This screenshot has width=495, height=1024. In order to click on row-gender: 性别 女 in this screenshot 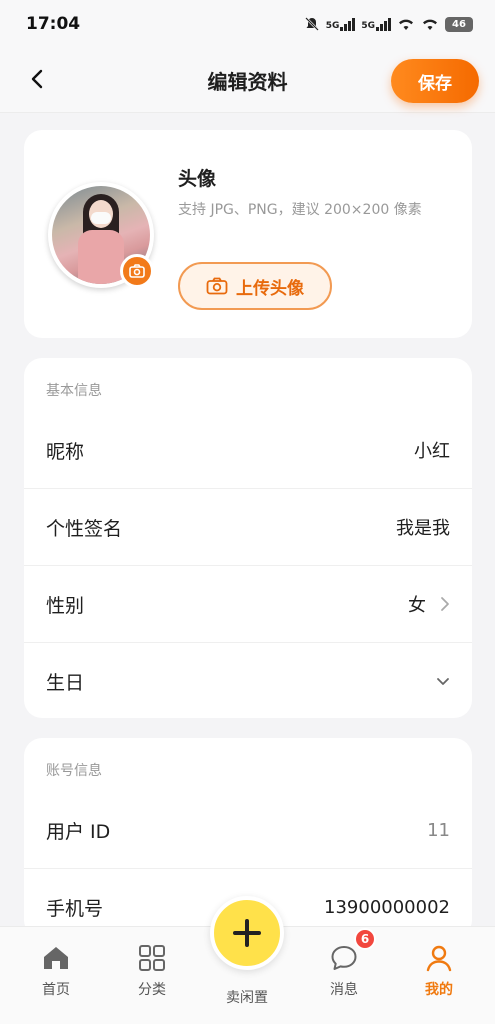, I will do `click(248, 604)`.